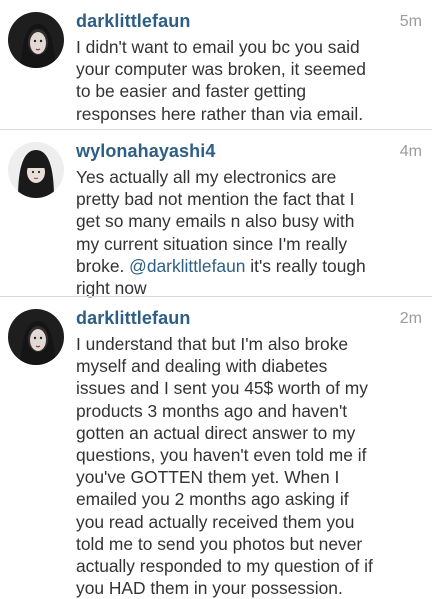  Describe the element at coordinates (145, 151) in the screenshot. I see `username: wylonahayashi4` at that location.